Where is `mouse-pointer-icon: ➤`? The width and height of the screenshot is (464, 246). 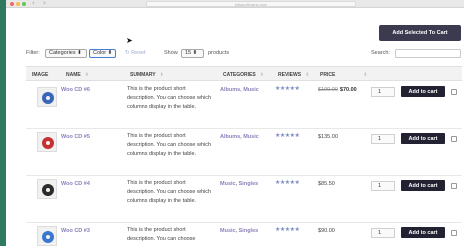
mouse-pointer-icon: ➤ is located at coordinates (129, 40).